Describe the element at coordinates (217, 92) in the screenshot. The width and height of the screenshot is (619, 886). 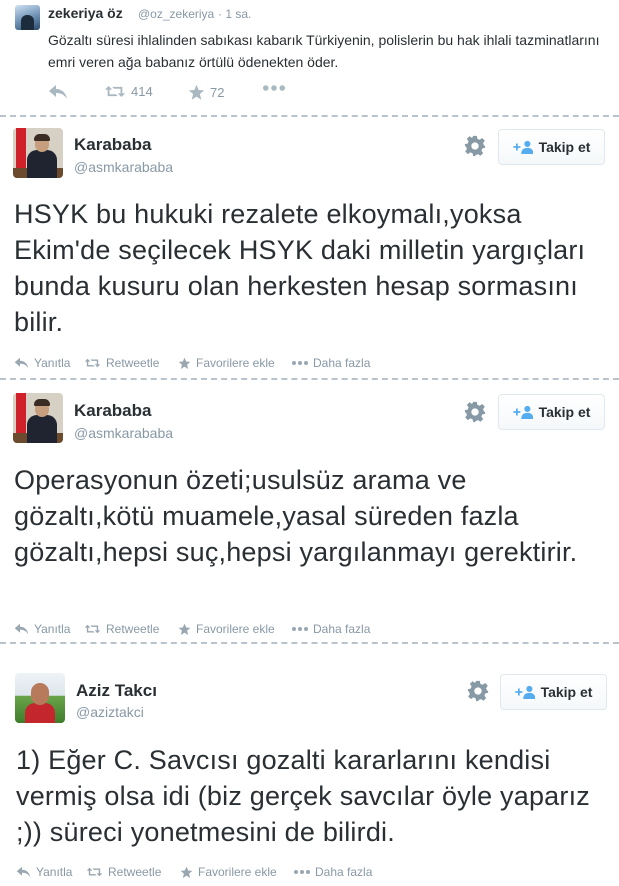
I see `favorite-count: 72` at that location.